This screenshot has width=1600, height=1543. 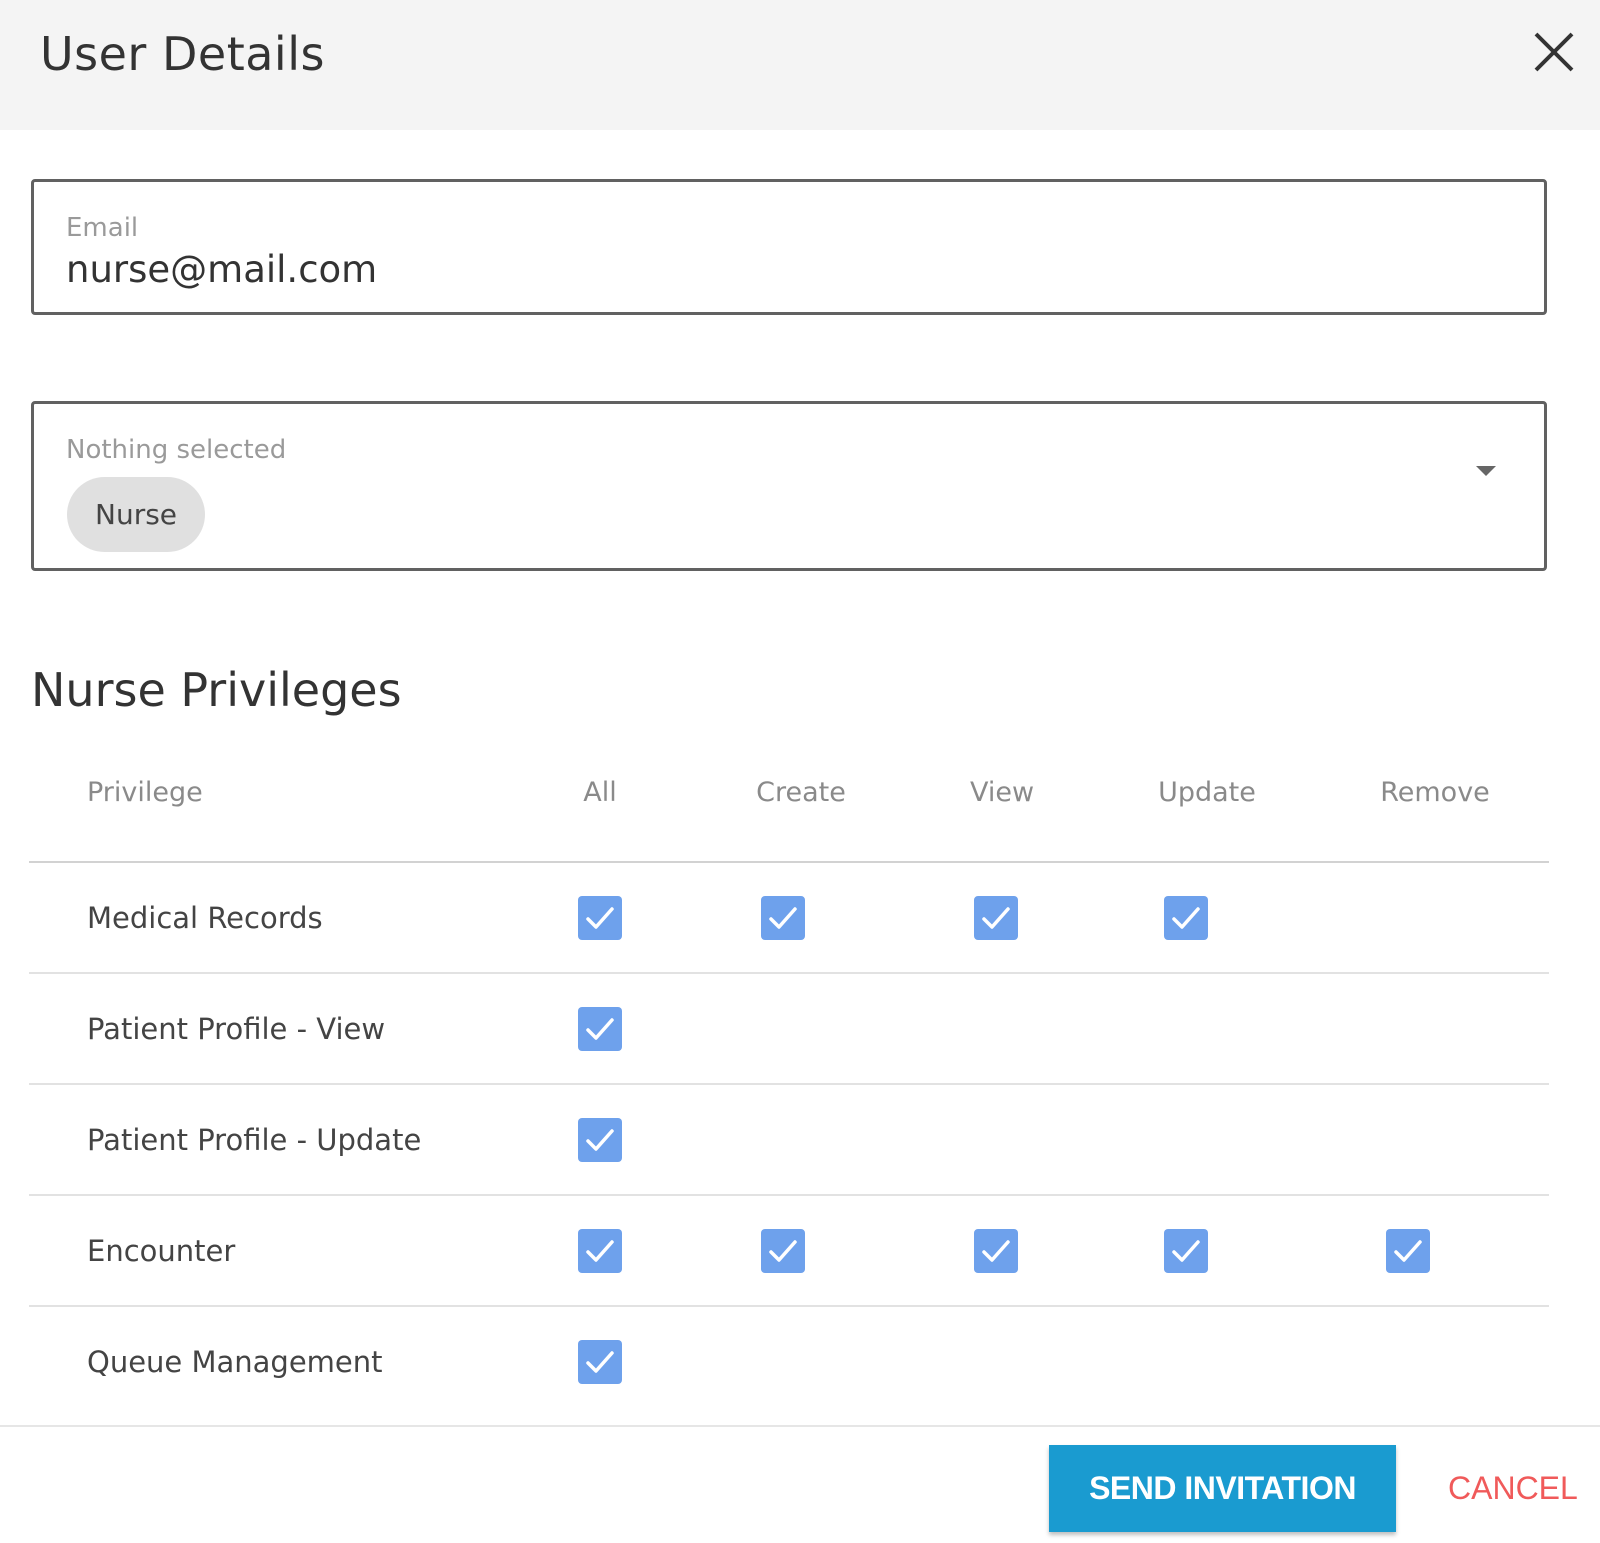 I want to click on role-chip: Nurse, so click(x=136, y=514).